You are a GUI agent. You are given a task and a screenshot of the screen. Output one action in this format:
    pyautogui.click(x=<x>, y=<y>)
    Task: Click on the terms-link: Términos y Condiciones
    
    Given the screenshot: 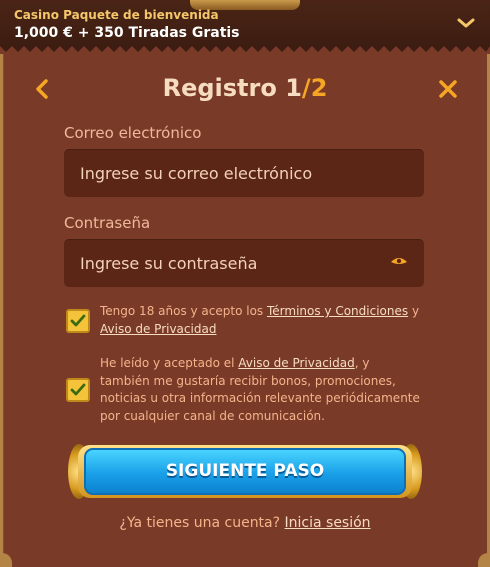 What is the action you would take?
    pyautogui.click(x=337, y=311)
    